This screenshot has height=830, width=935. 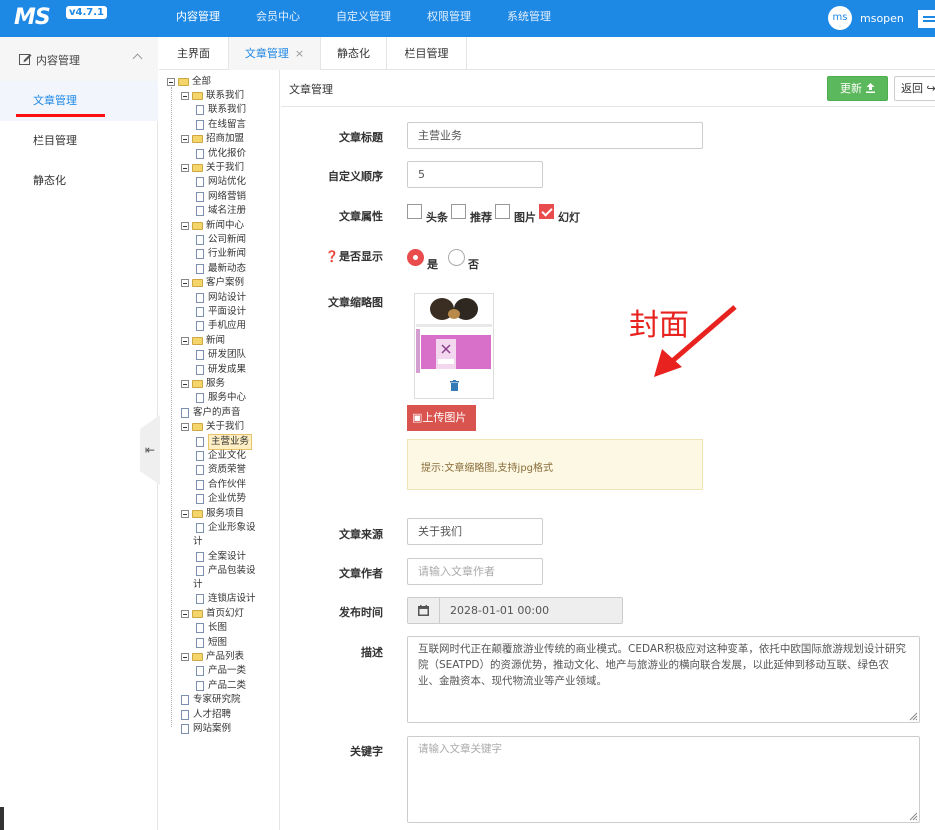 What do you see at coordinates (529, 18) in the screenshot?
I see `topnav-system-manage: 系统管理` at bounding box center [529, 18].